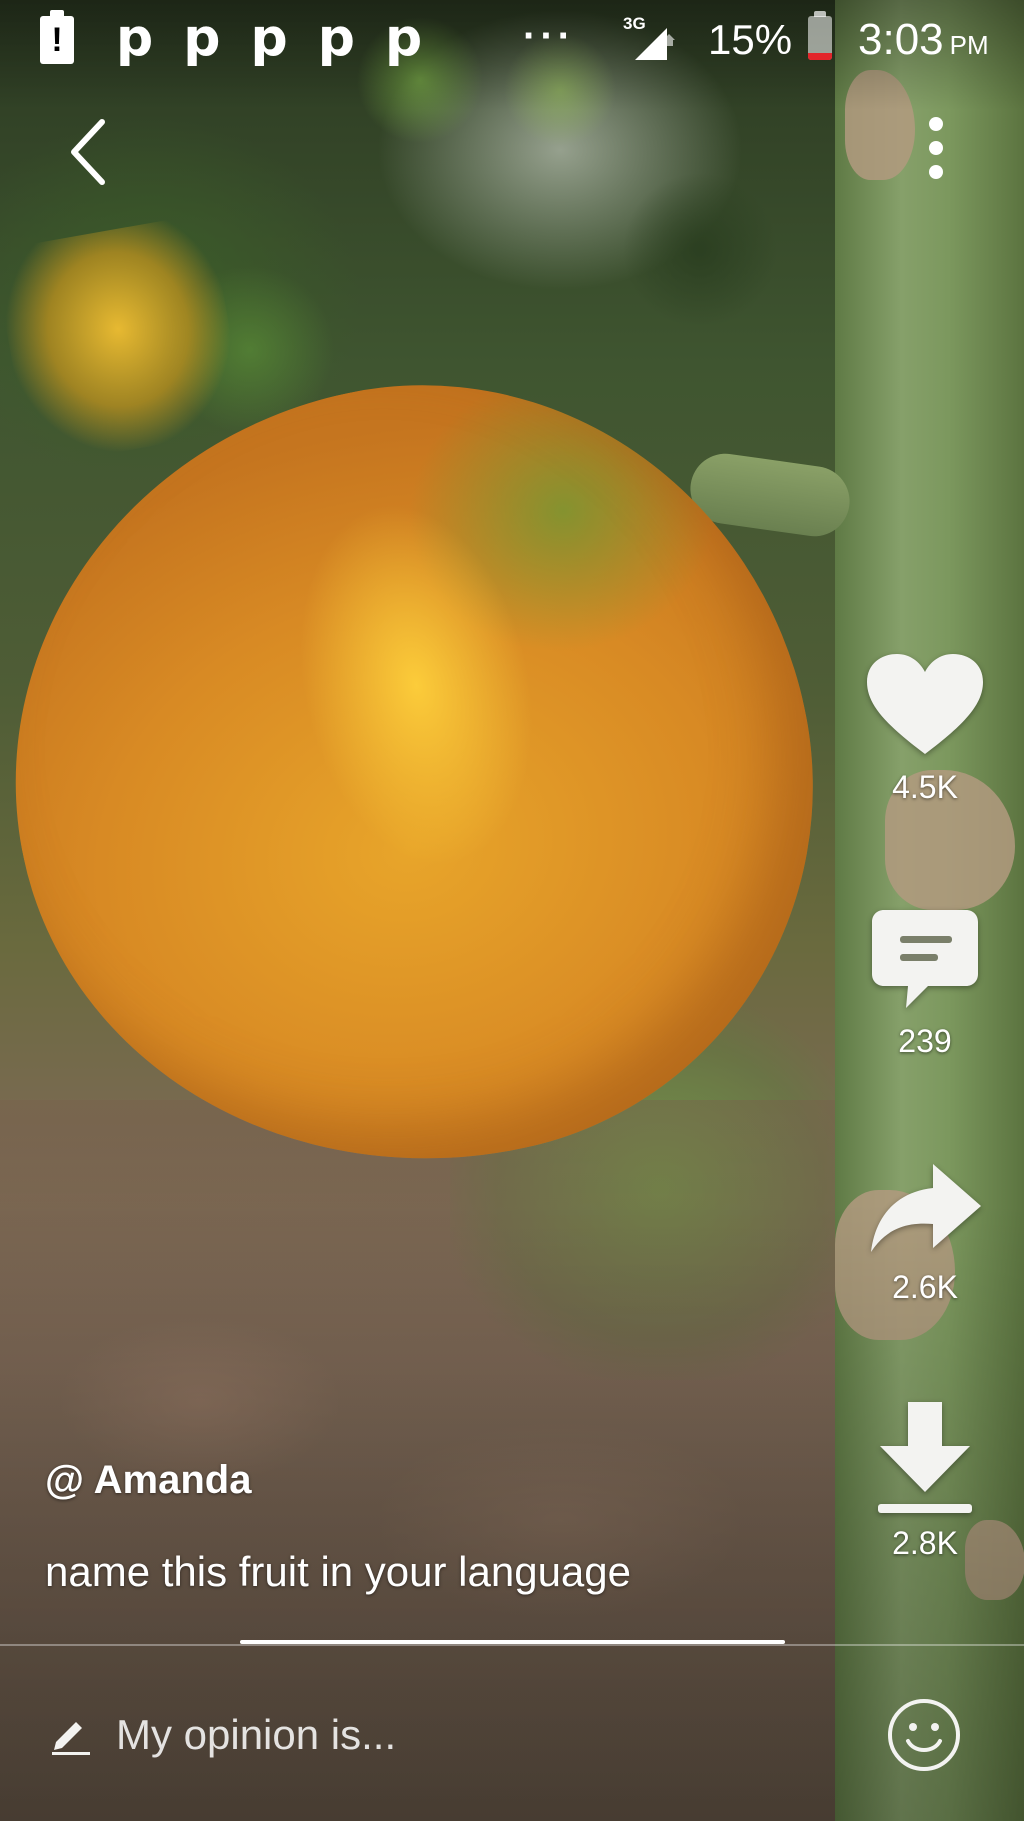 Image resolution: width=1024 pixels, height=1821 pixels. I want to click on emoji-button, so click(924, 1735).